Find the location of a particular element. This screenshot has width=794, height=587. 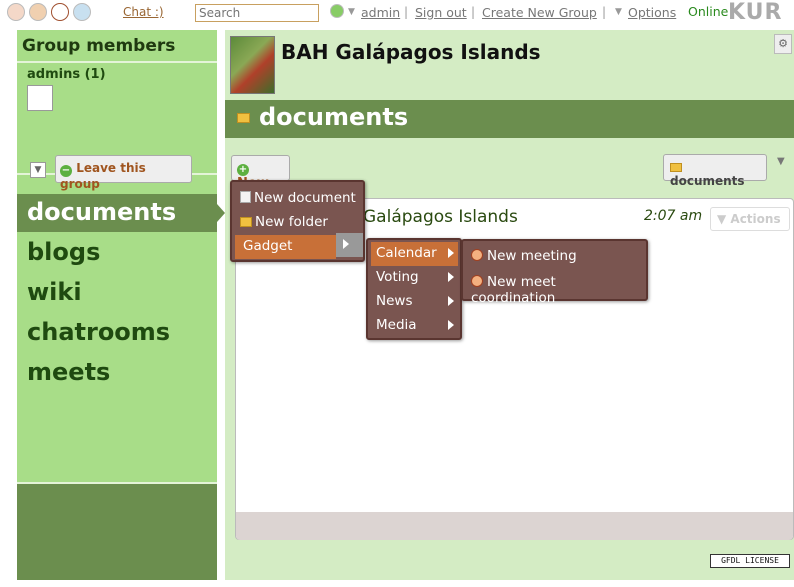

meeting-icon is located at coordinates (477, 255).